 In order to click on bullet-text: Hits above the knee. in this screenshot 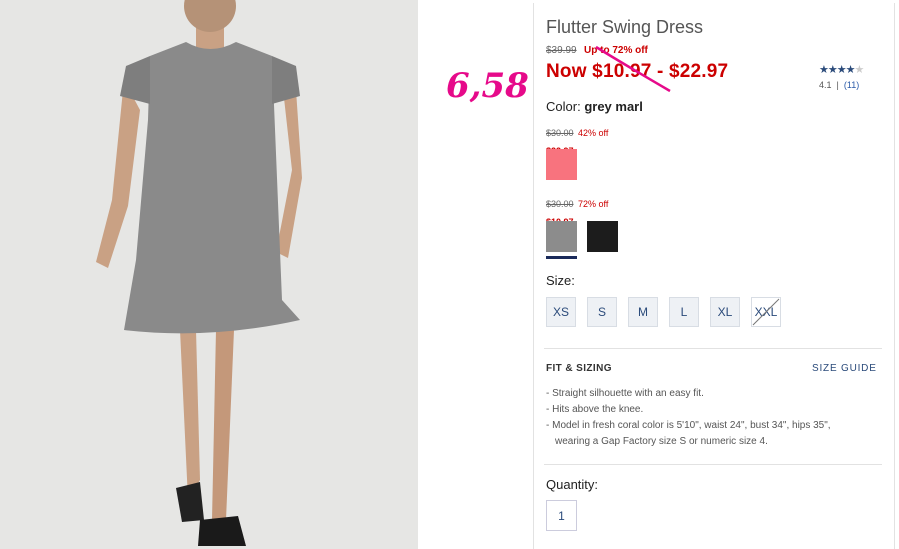, I will do `click(598, 409)`.